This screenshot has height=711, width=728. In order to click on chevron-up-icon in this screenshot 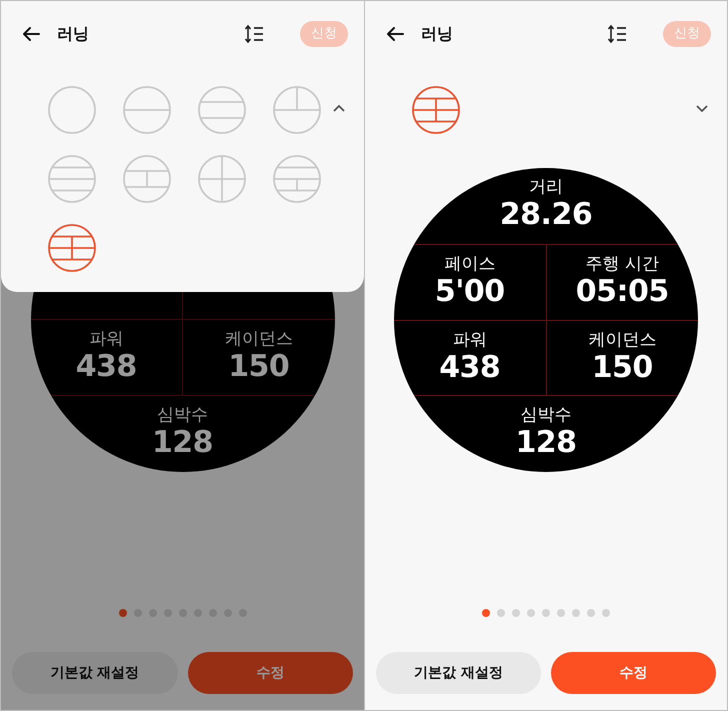, I will do `click(339, 108)`.